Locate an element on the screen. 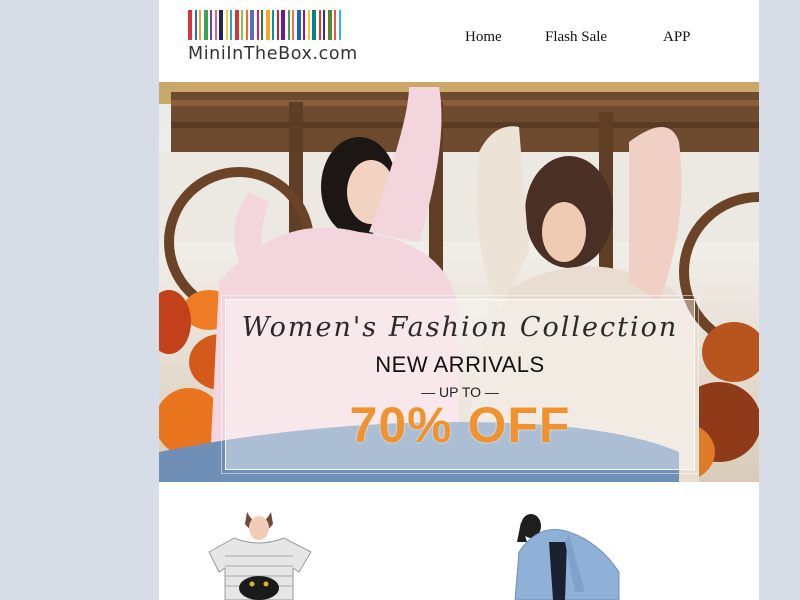 This screenshot has height=600, width=800. brand-logo: MiniInTheBox.com is located at coordinates (280, 40).